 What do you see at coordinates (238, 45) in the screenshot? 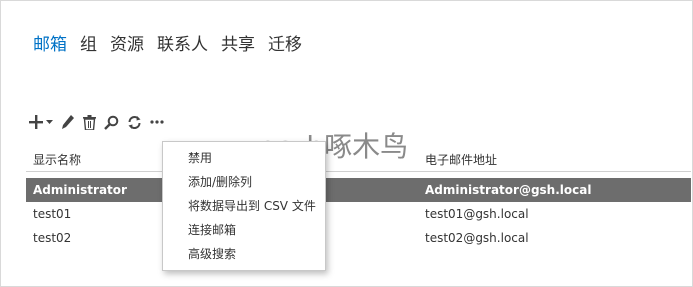
I see `nav-item-shared: 共享` at bounding box center [238, 45].